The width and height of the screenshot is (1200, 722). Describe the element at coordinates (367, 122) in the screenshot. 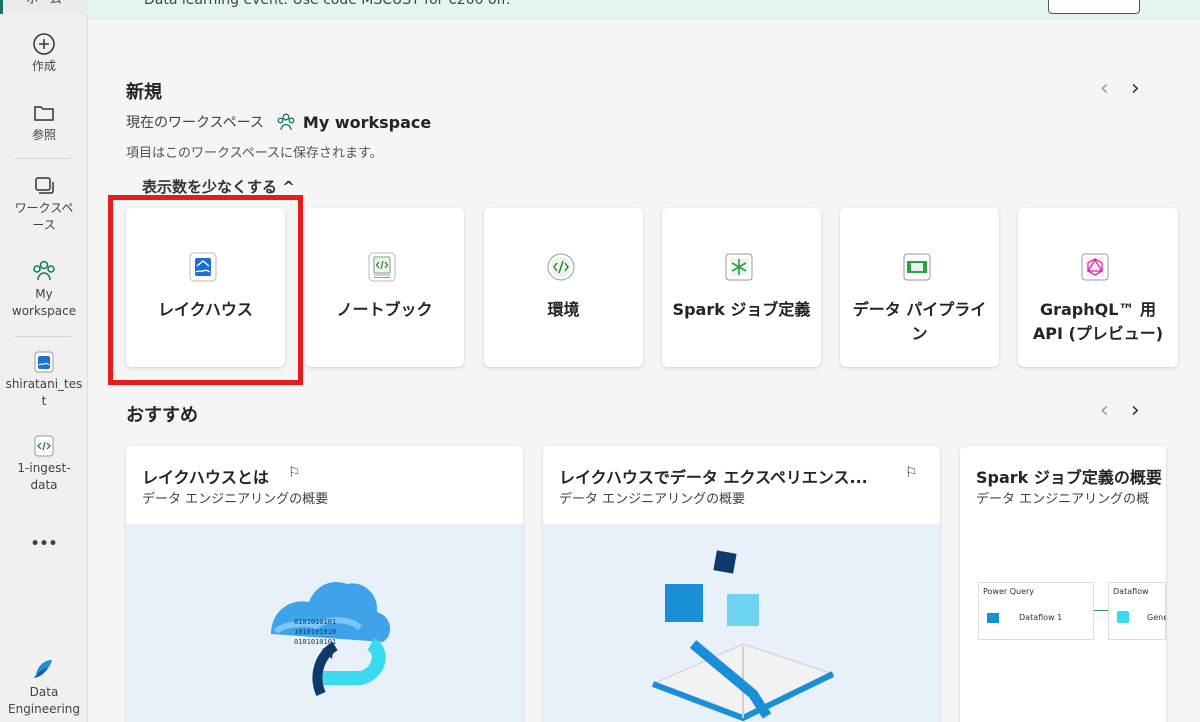

I see `current-workspace-name: My workspace` at that location.